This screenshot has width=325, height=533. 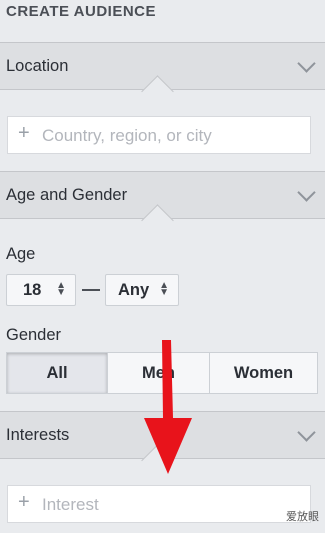 I want to click on page-title: CREATE AUDIENCE, so click(x=81, y=11).